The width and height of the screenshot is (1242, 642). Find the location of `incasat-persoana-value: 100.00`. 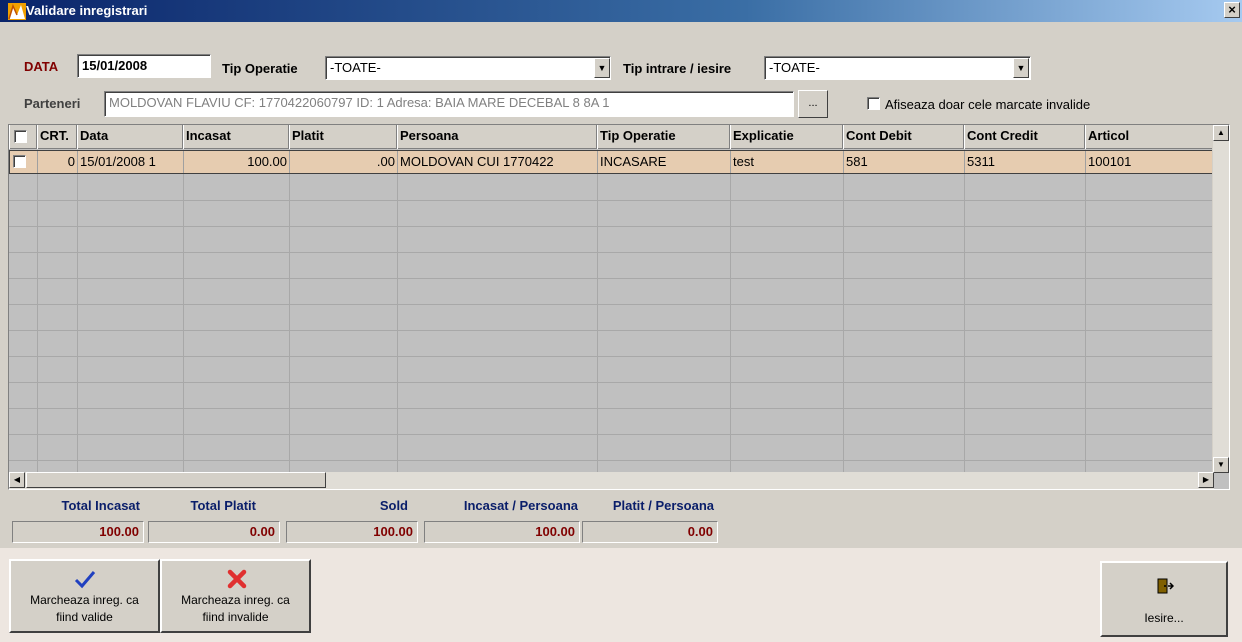

incasat-persoana-value: 100.00 is located at coordinates (502, 532).